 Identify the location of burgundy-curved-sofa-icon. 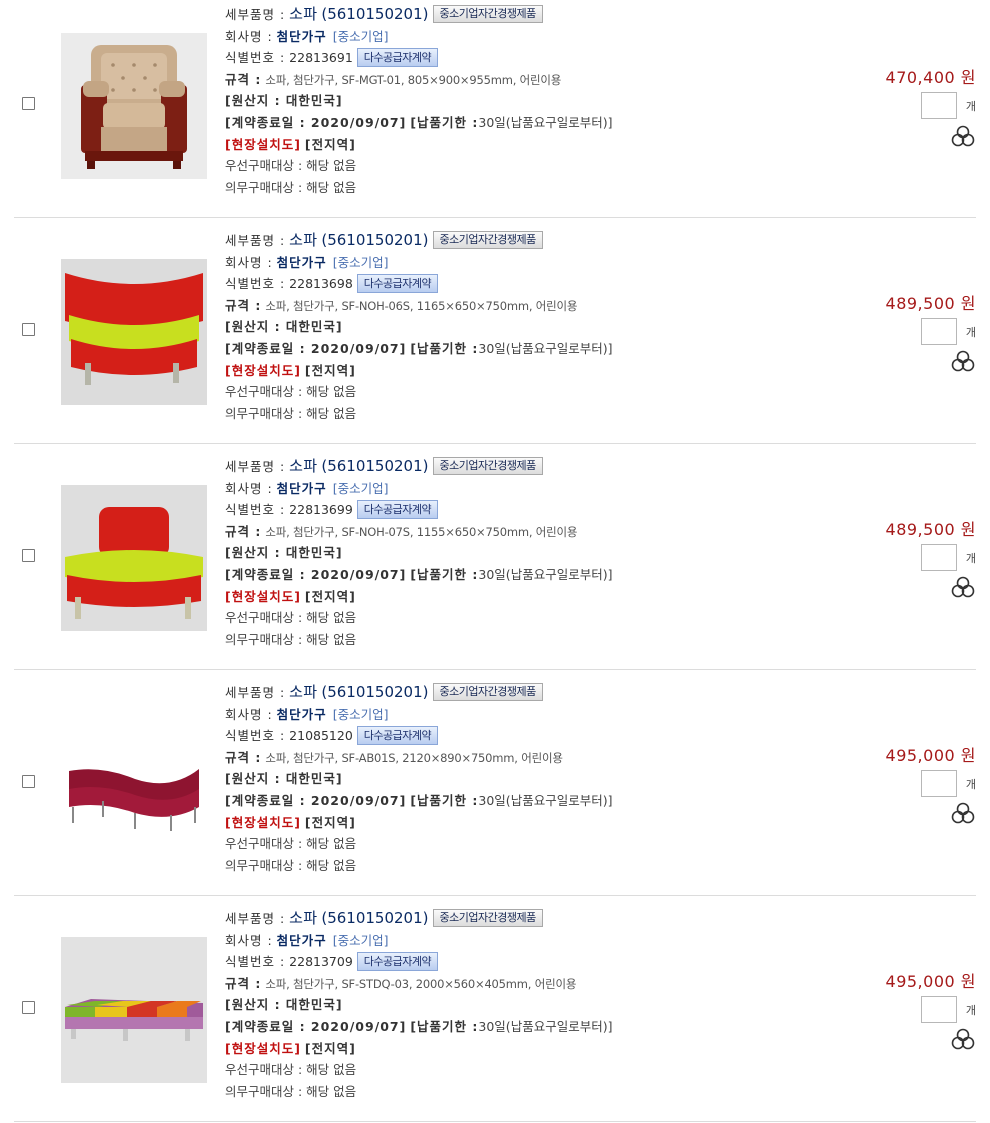
(134, 784).